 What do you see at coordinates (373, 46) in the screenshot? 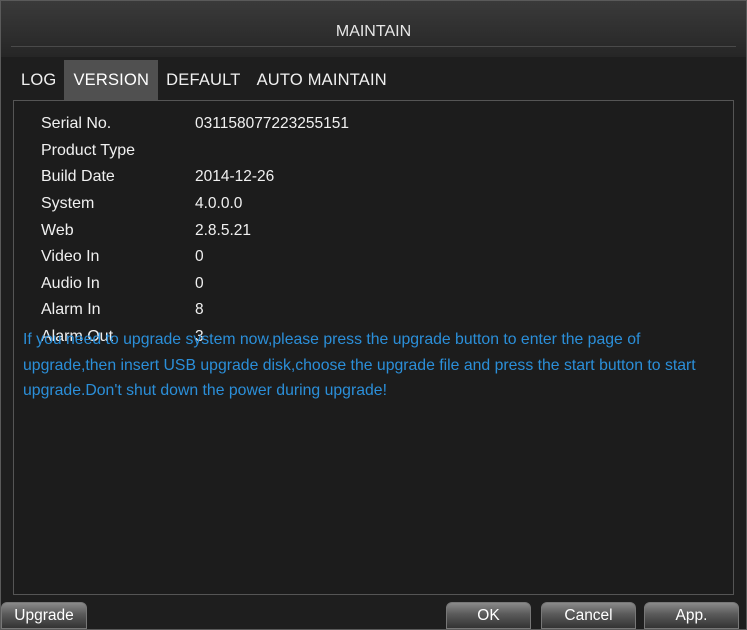
I see `title-divider` at bounding box center [373, 46].